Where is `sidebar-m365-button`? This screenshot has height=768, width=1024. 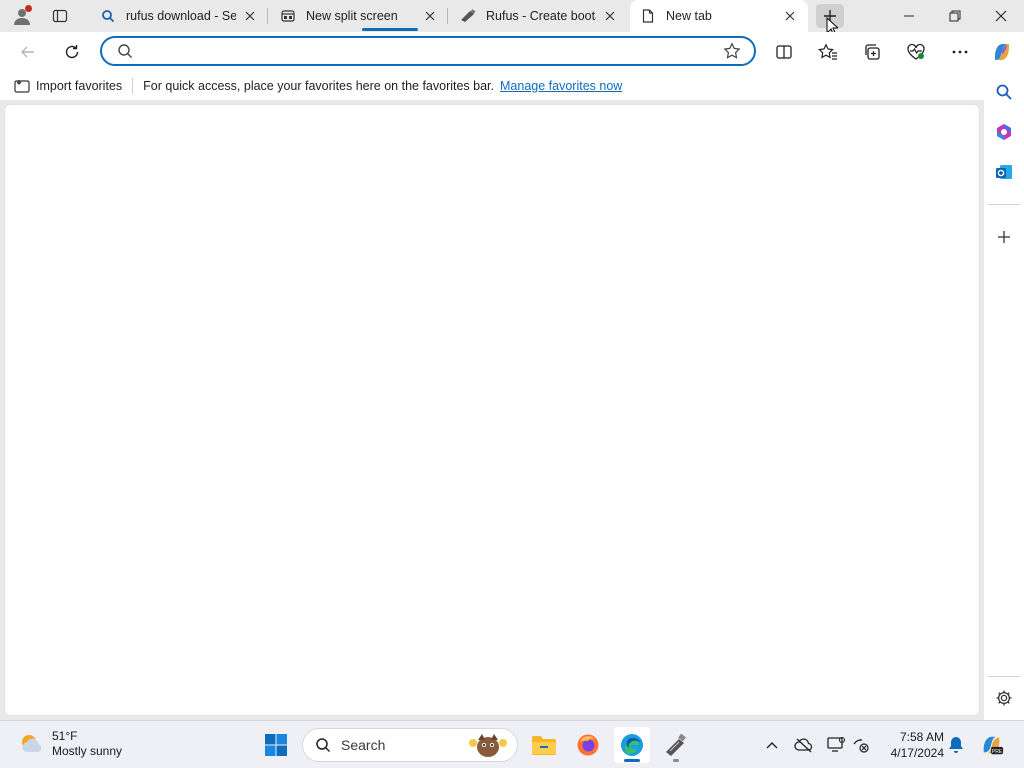 sidebar-m365-button is located at coordinates (1004, 132).